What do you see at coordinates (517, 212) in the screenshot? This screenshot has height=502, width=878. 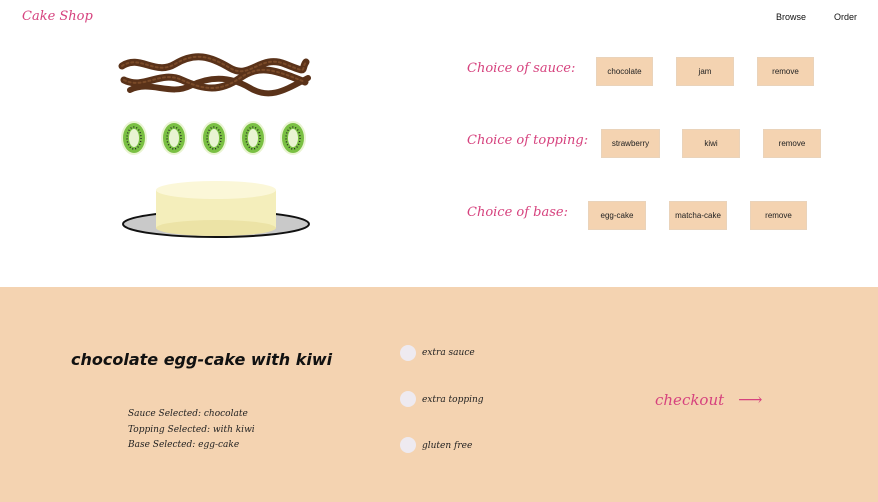 I see `base-label: Choice of base:` at bounding box center [517, 212].